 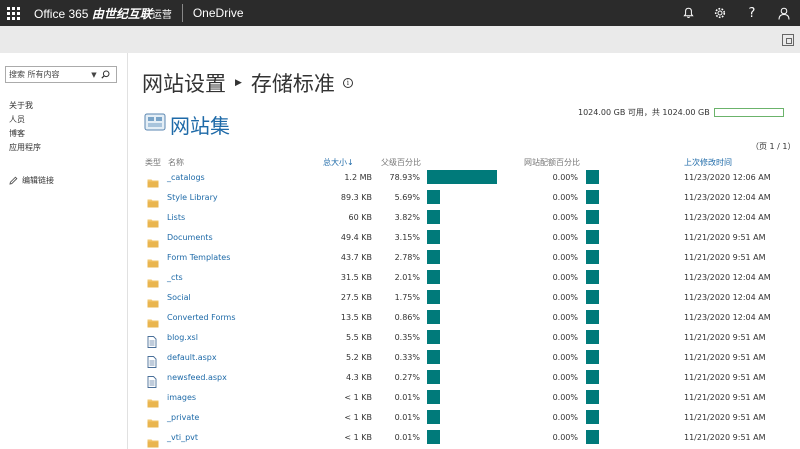 What do you see at coordinates (720, 13) in the screenshot?
I see `gear-icon` at bounding box center [720, 13].